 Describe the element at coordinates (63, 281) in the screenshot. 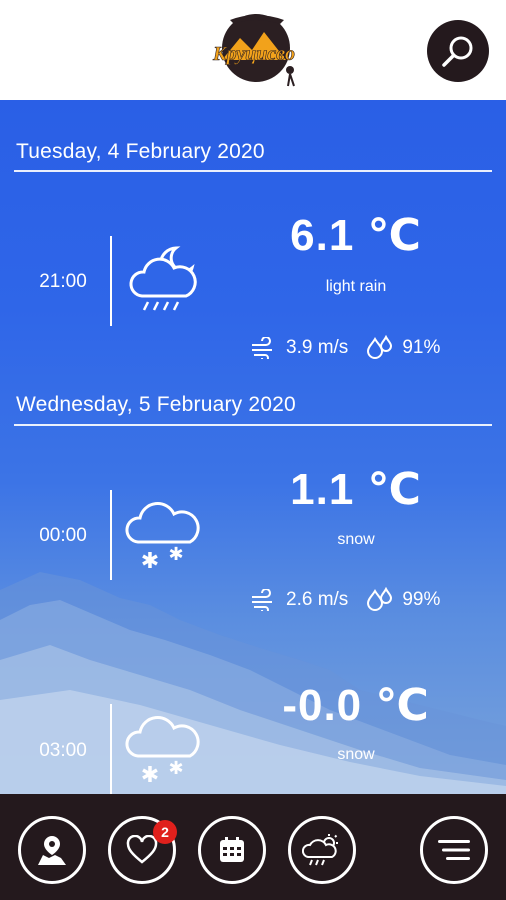

I see `forecast-time: 21:00` at that location.